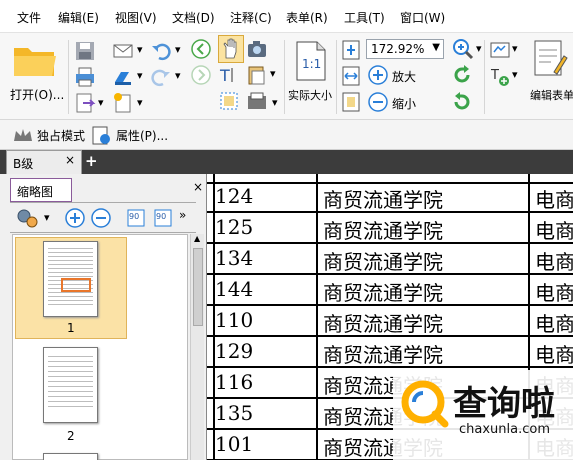 This screenshot has height=460, width=573. Describe the element at coordinates (161, 51) in the screenshot. I see `undo-icon` at that location.